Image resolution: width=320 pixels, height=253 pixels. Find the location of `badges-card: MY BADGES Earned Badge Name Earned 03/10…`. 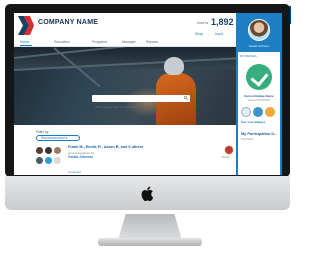

badges-card: MY BADGES Earned Badge Name Earned 03/10… is located at coordinates (259, 113).